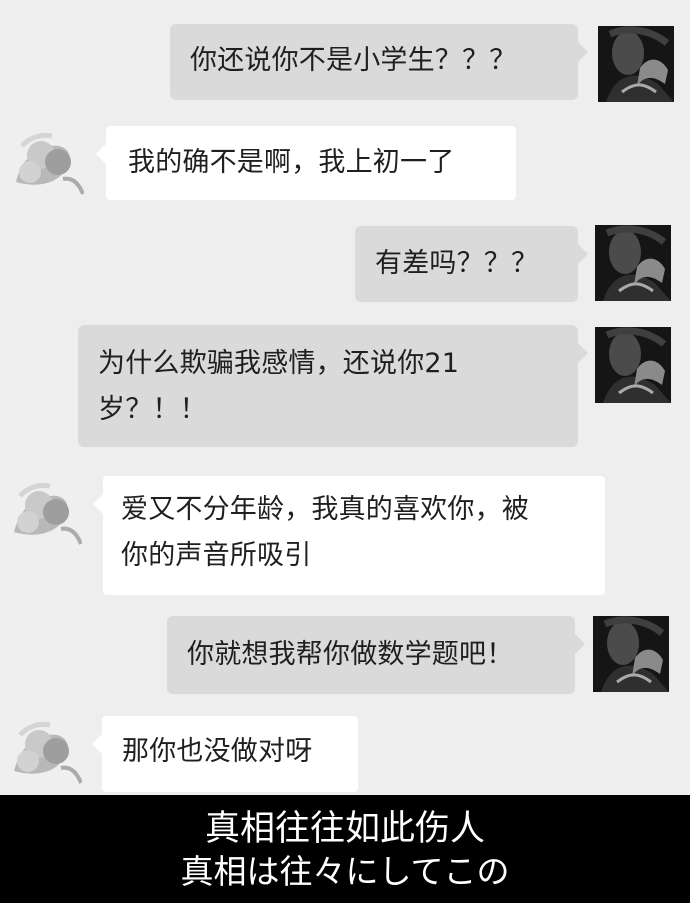 The height and width of the screenshot is (903, 690). Describe the element at coordinates (325, 509) in the screenshot. I see `message-text-line-1: 爱又不分年龄，我真的喜欢你，被` at that location.